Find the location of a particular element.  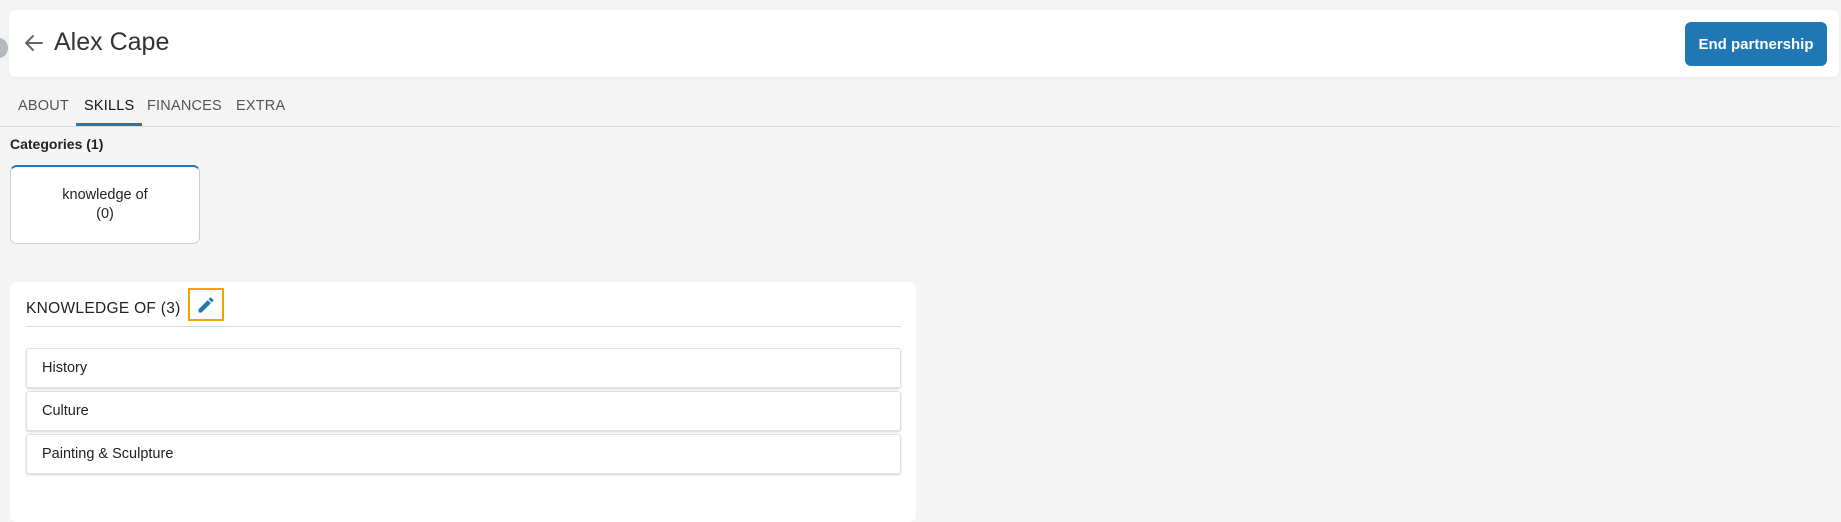

edit-skills-button is located at coordinates (206, 304).